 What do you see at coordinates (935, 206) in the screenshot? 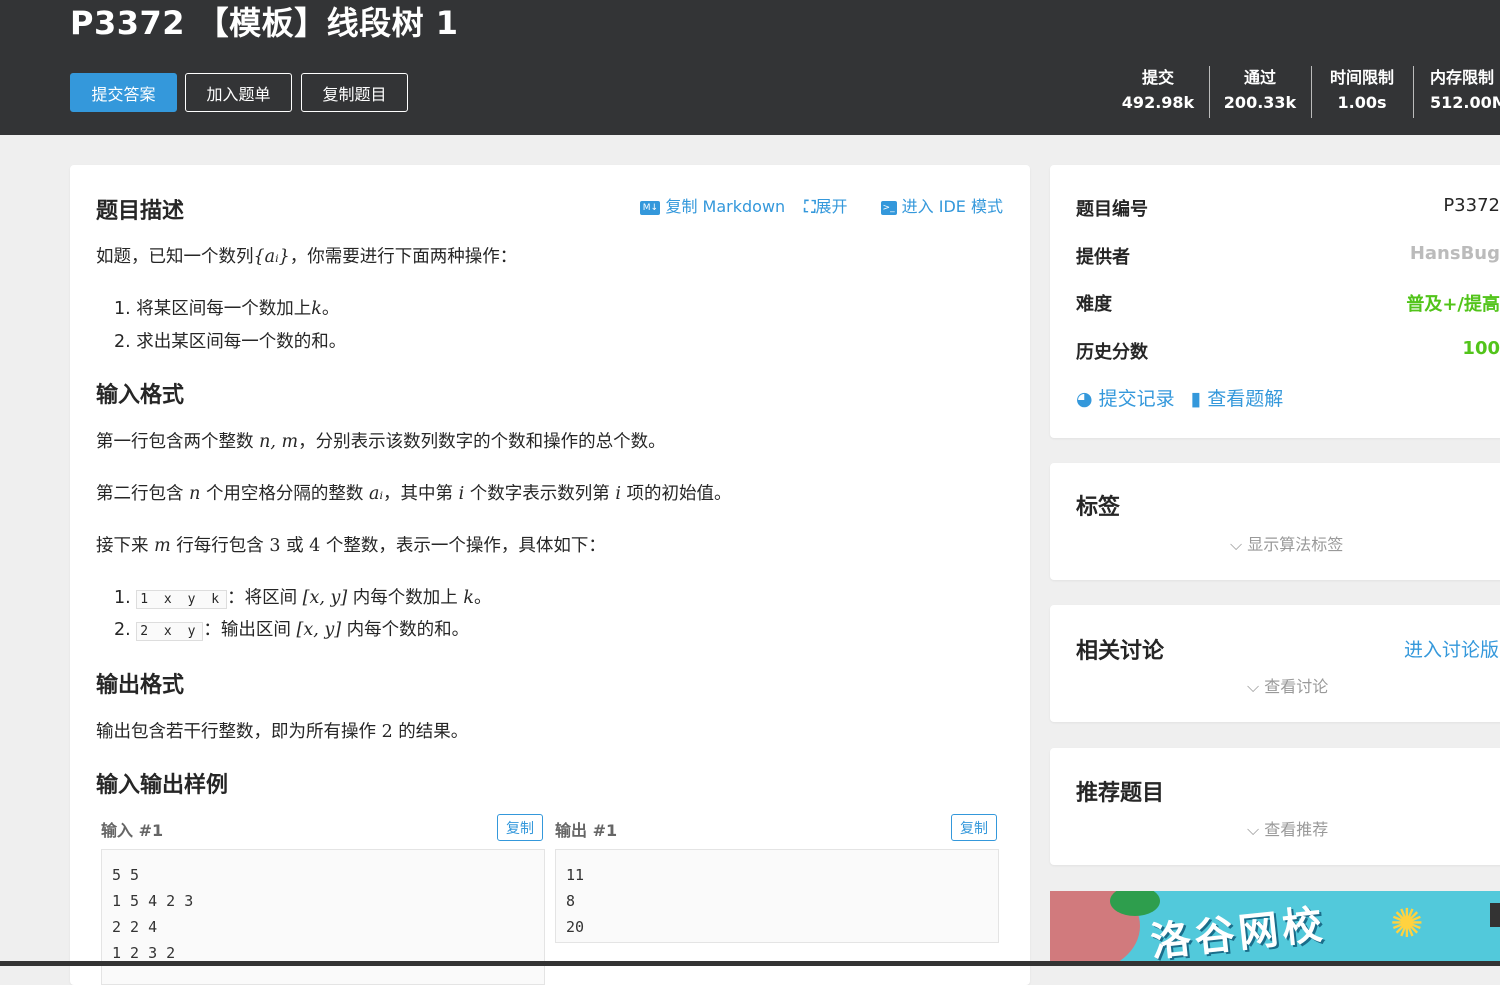
I see `ide-mode-link: >_ 进入 IDE 模式` at bounding box center [935, 206].